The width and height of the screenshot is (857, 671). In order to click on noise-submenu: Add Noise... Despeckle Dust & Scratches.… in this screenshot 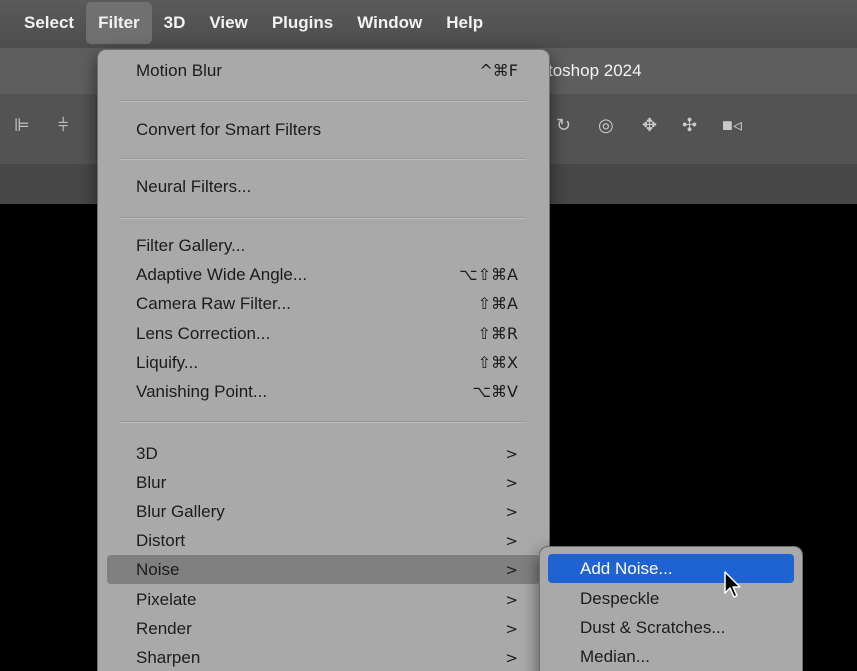, I will do `click(671, 609)`.